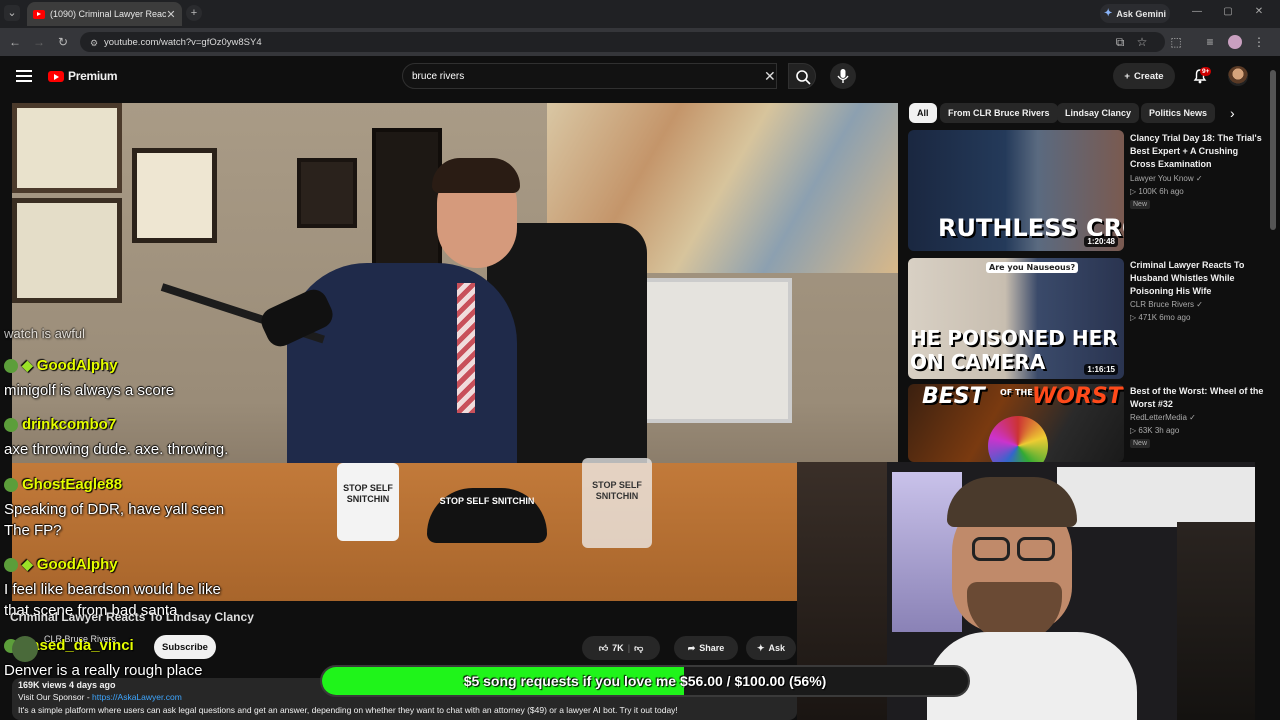 The height and width of the screenshot is (720, 1280). What do you see at coordinates (61, 564) in the screenshot?
I see `chat-username: ◆ GoodAlphy` at bounding box center [61, 564].